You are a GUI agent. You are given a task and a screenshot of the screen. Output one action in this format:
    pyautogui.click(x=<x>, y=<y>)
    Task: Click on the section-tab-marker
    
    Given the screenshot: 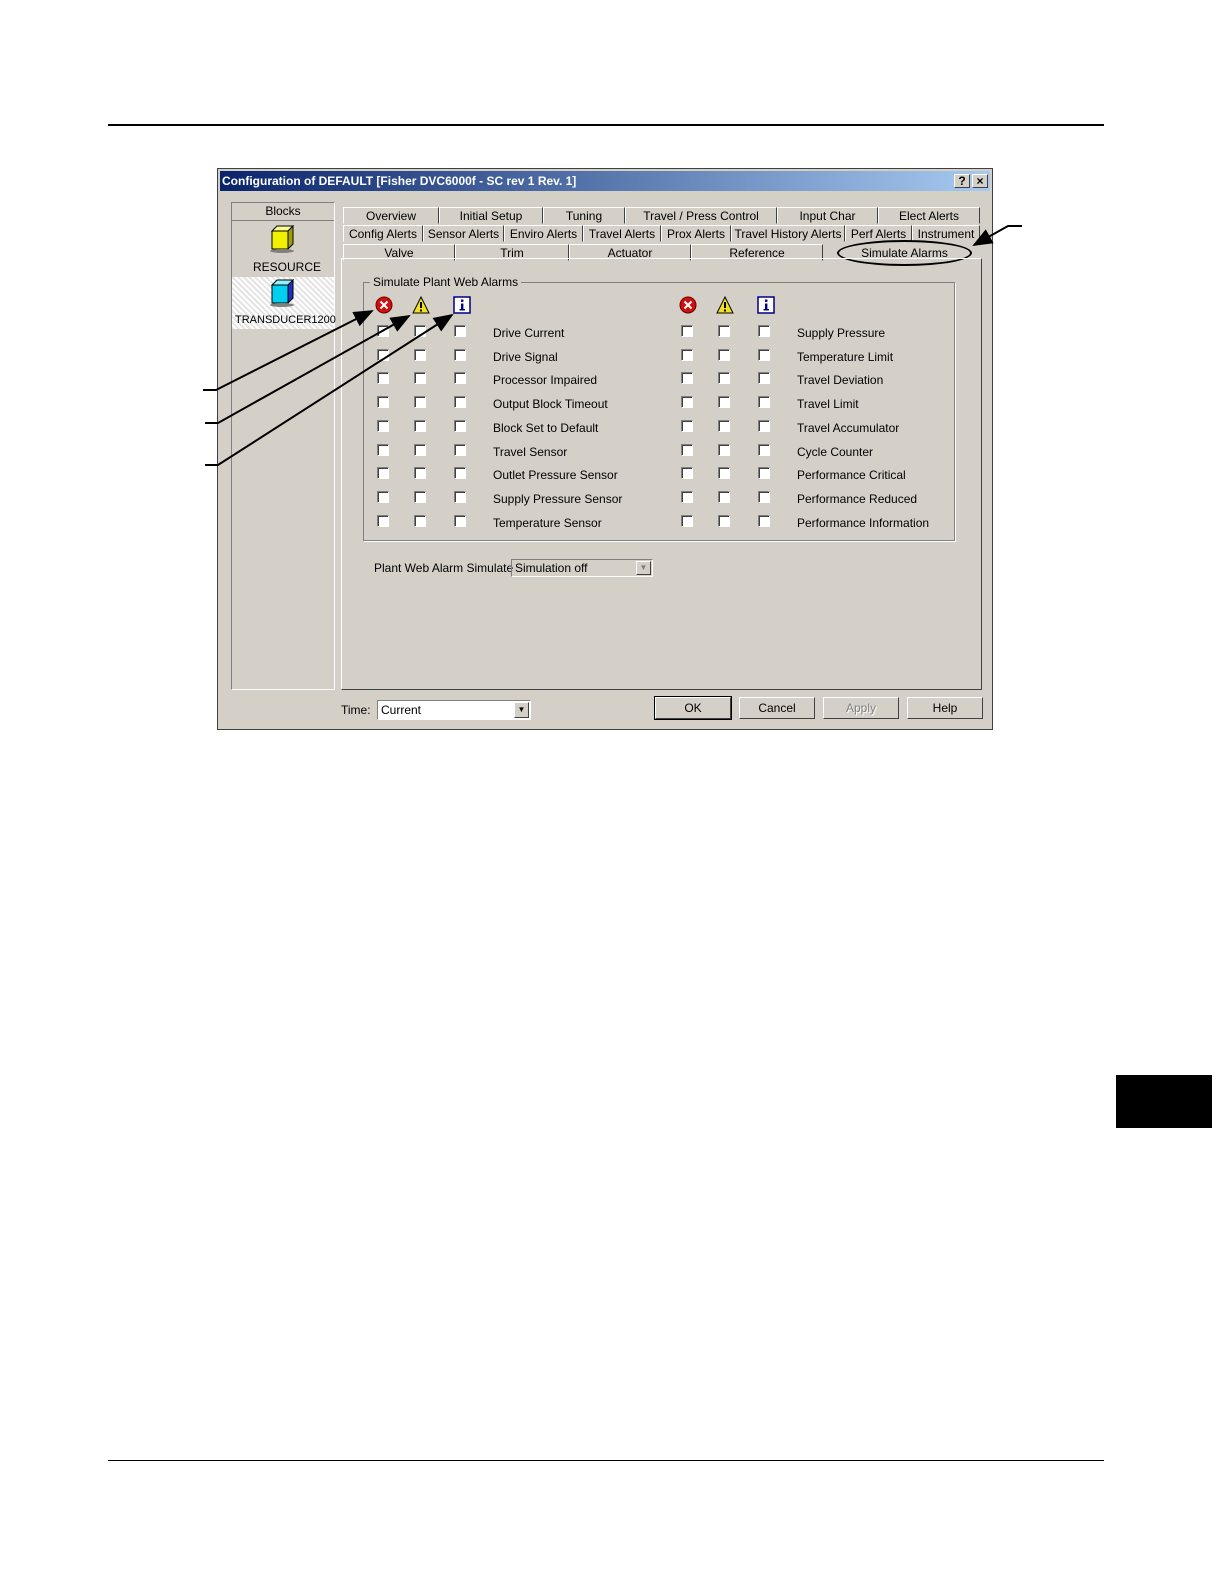 What is the action you would take?
    pyautogui.click(x=1164, y=1101)
    